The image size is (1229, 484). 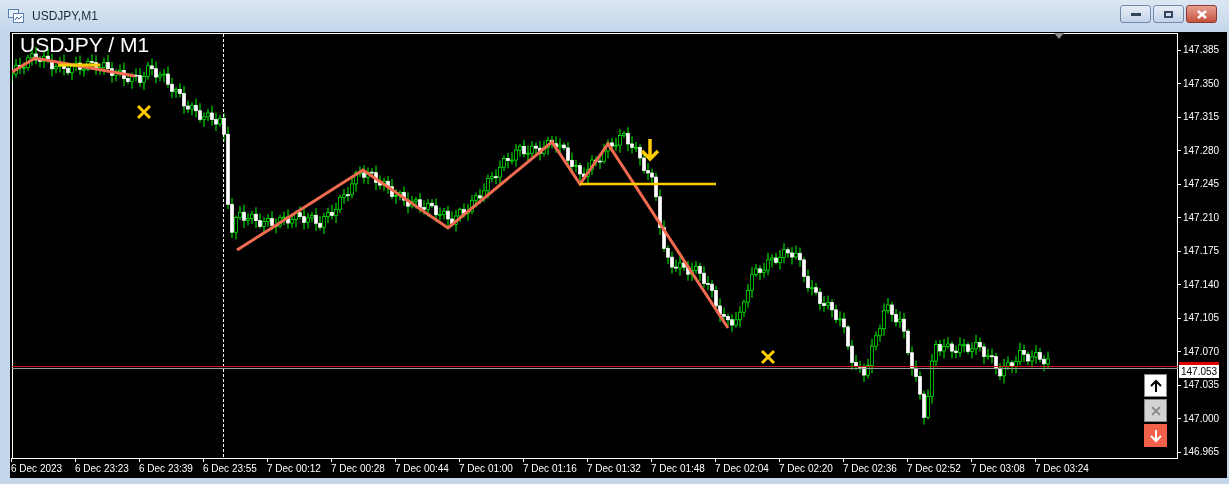 I want to click on up-arrow-icon, so click(x=1155, y=385).